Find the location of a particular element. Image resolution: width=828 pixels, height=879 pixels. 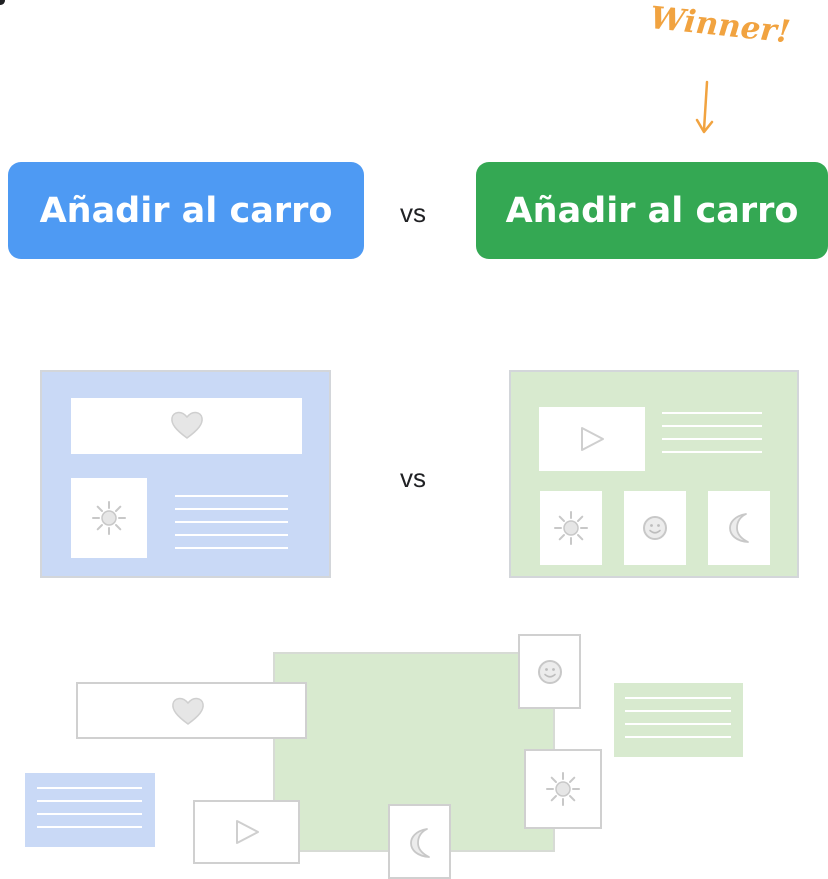

video-card-scattered is located at coordinates (246, 832).